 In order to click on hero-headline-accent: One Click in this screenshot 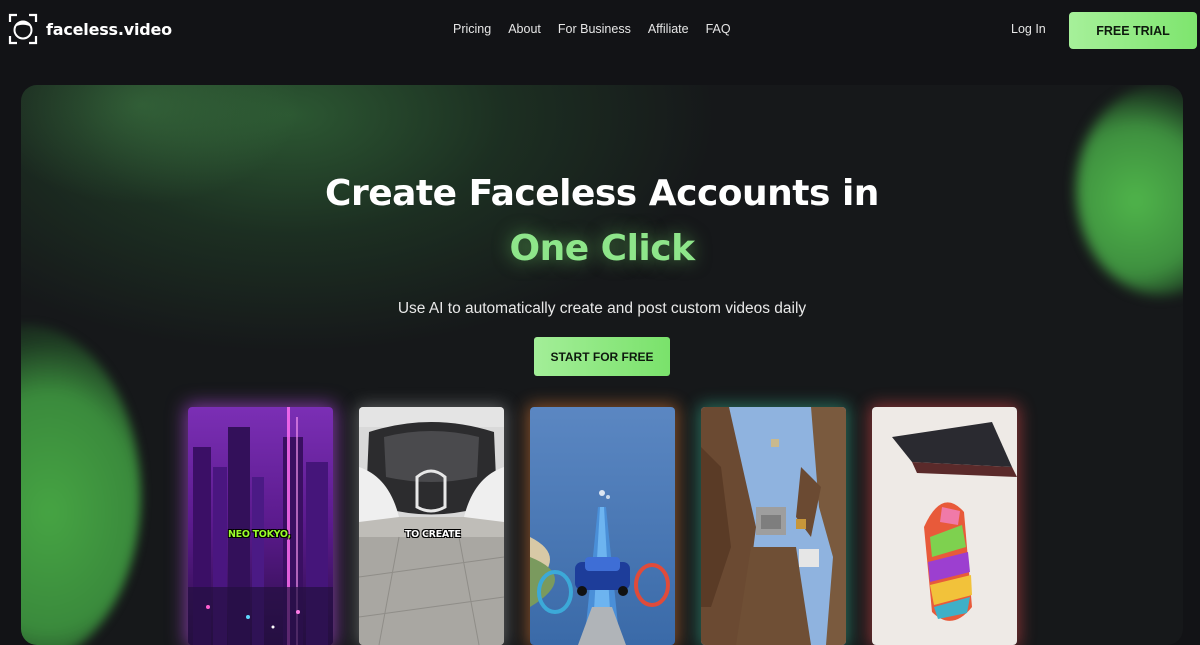, I will do `click(602, 248)`.